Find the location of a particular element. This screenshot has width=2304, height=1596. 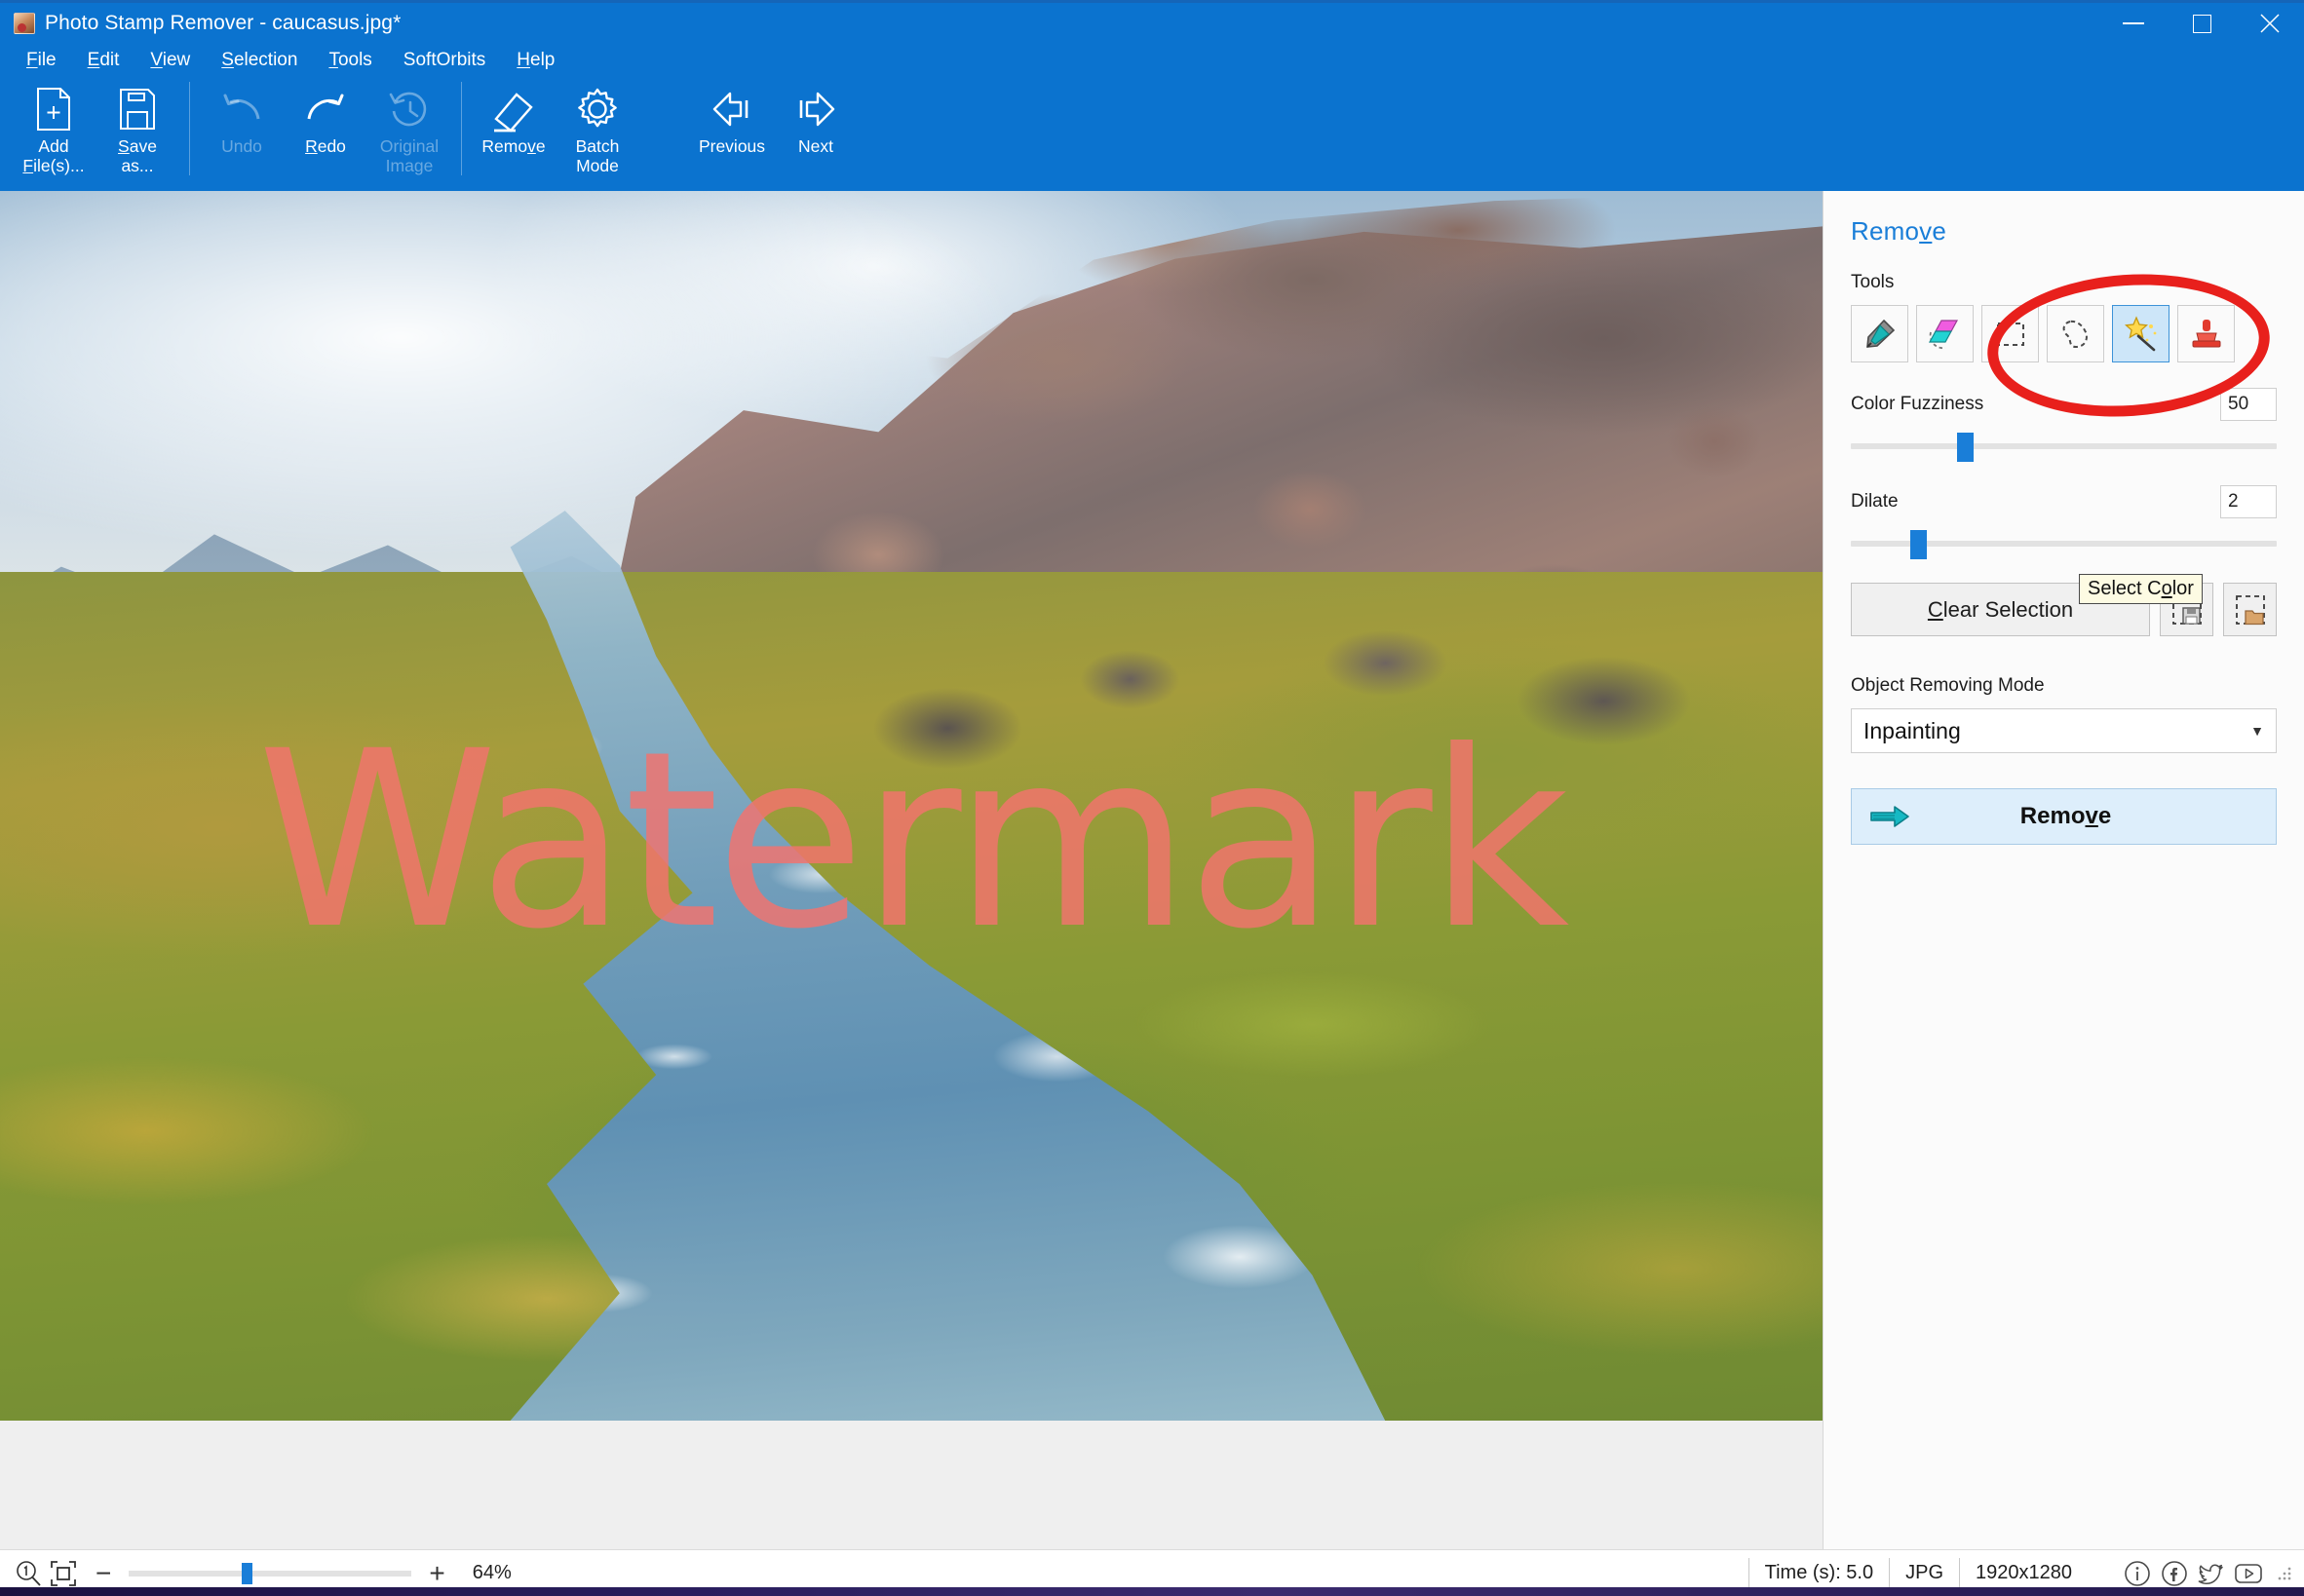

facebook-button is located at coordinates (2175, 1574).